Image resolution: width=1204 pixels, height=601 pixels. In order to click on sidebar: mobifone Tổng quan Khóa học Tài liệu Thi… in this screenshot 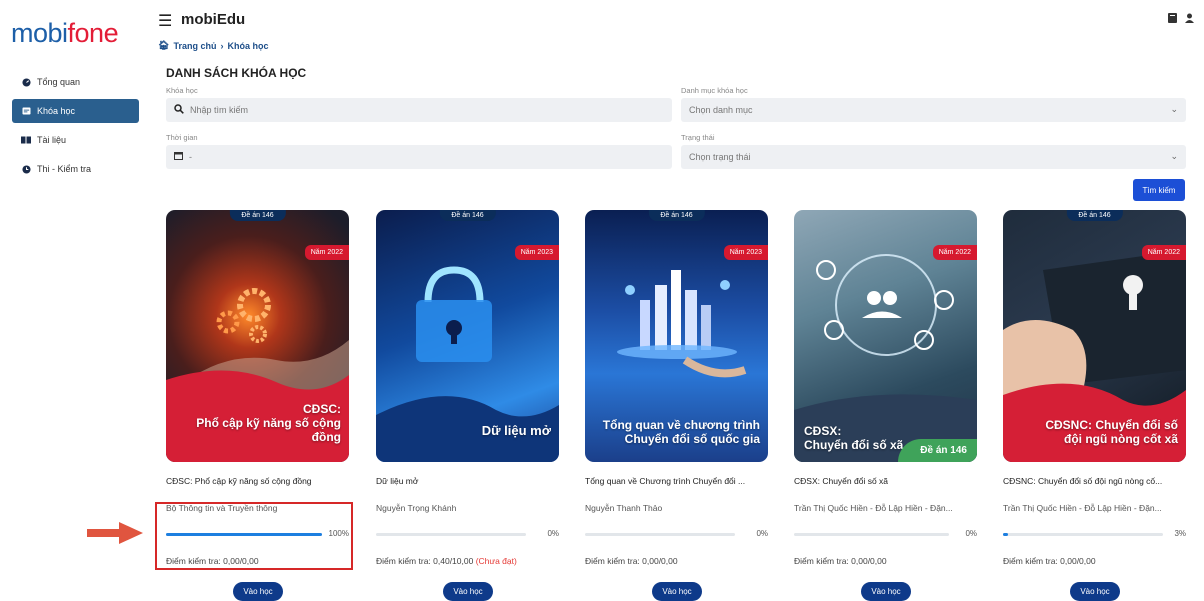, I will do `click(74, 300)`.